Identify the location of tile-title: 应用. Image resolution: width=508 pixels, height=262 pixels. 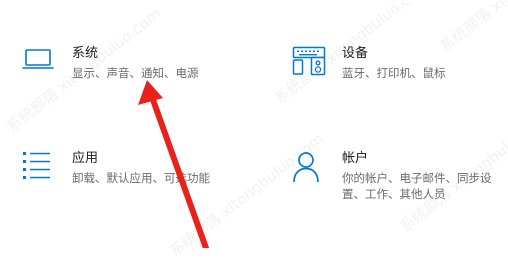
(85, 158).